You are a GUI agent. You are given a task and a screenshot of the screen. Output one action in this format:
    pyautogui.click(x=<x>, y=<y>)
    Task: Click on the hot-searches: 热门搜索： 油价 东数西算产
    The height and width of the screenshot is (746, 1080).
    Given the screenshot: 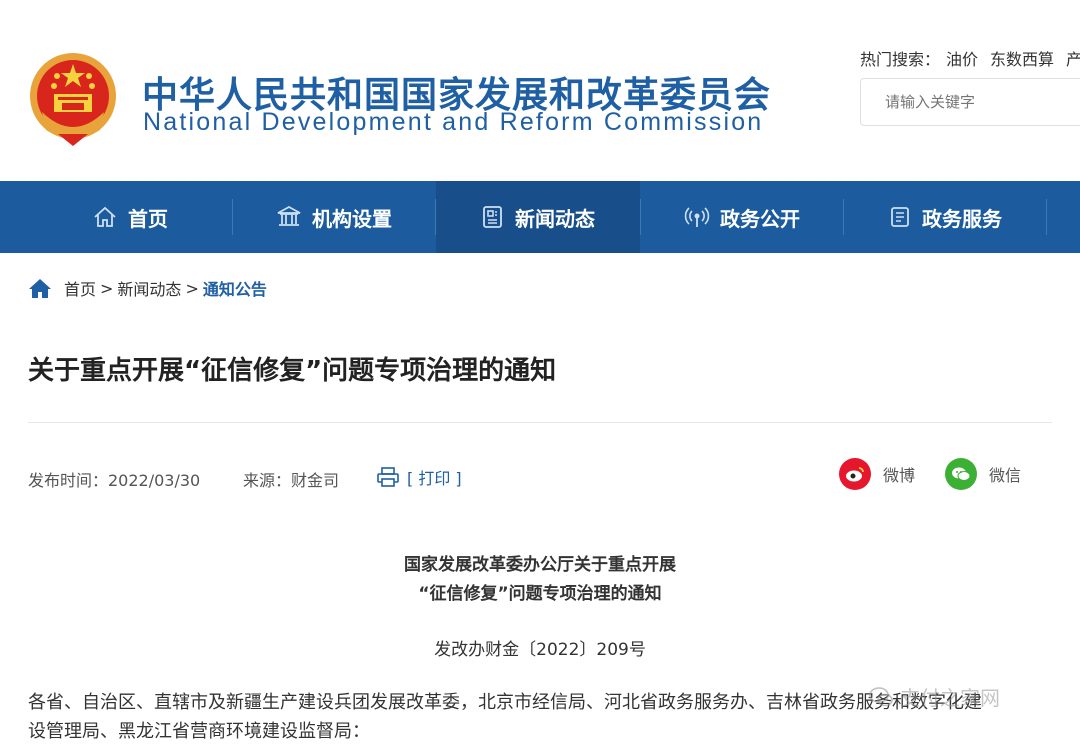 What is the action you would take?
    pyautogui.click(x=970, y=58)
    